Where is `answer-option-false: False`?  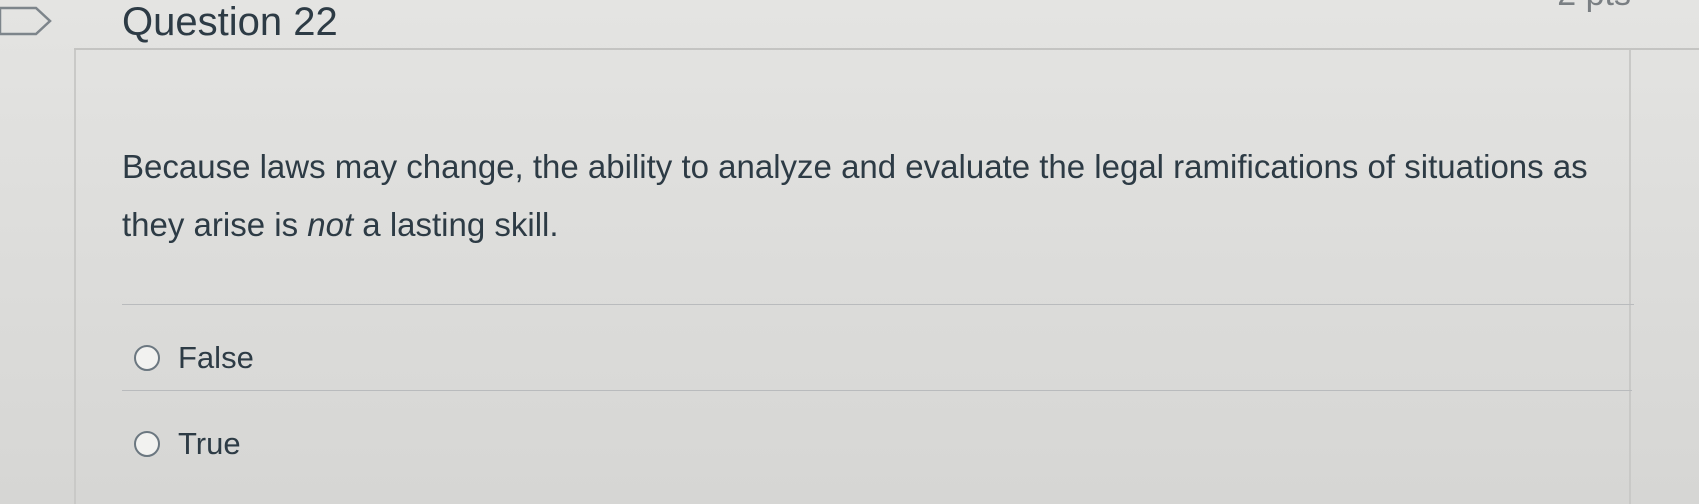 answer-option-false: False is located at coordinates (194, 358).